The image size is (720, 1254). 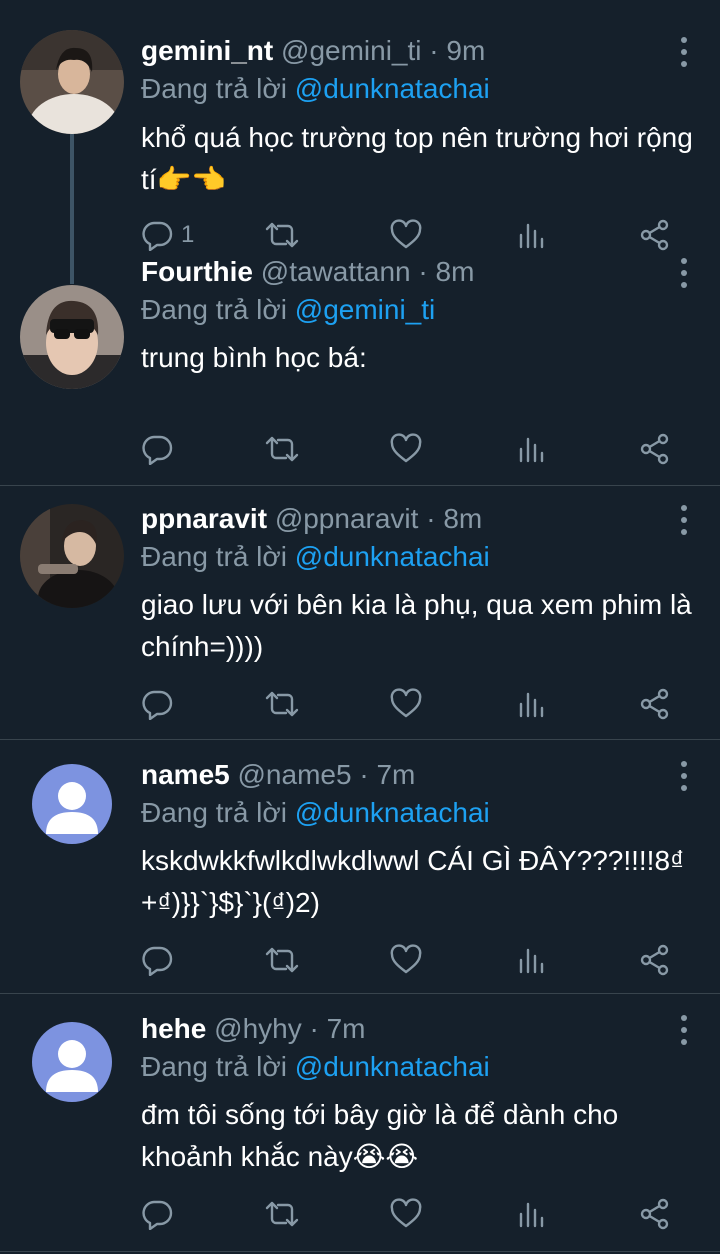 I want to click on display-name: name5, so click(x=185, y=774).